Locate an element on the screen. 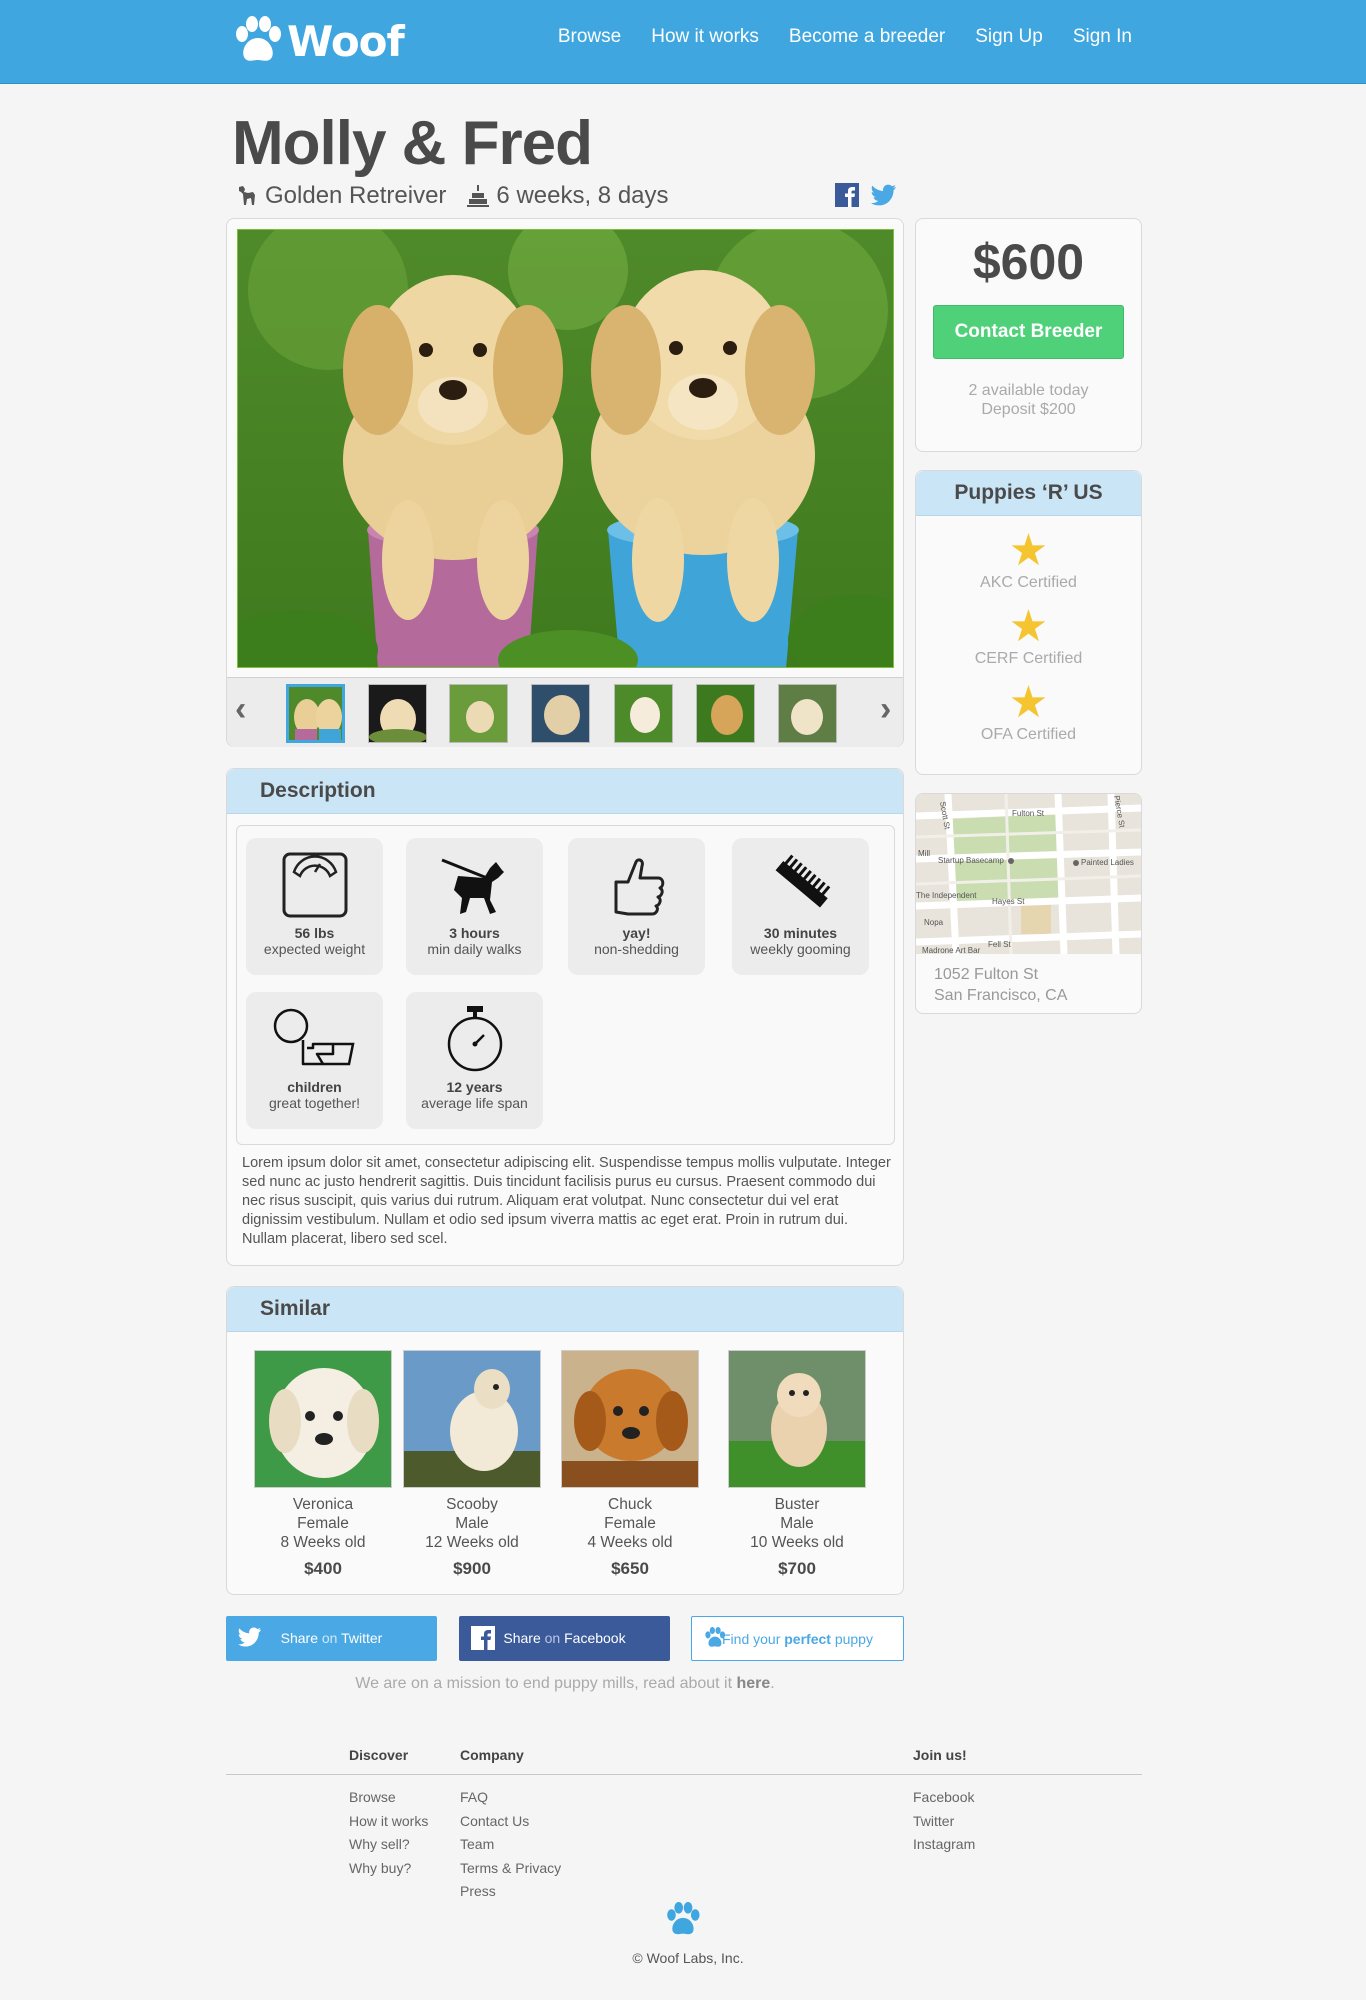 The image size is (1366, 2000). svg-text: Fell St is located at coordinates (999, 944).